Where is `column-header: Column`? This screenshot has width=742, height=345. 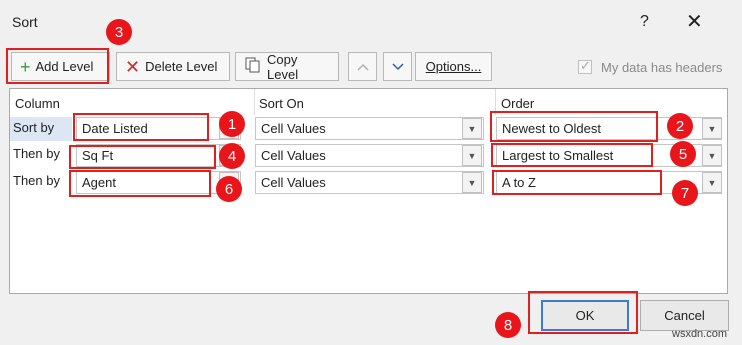 column-header: Column is located at coordinates (37, 103).